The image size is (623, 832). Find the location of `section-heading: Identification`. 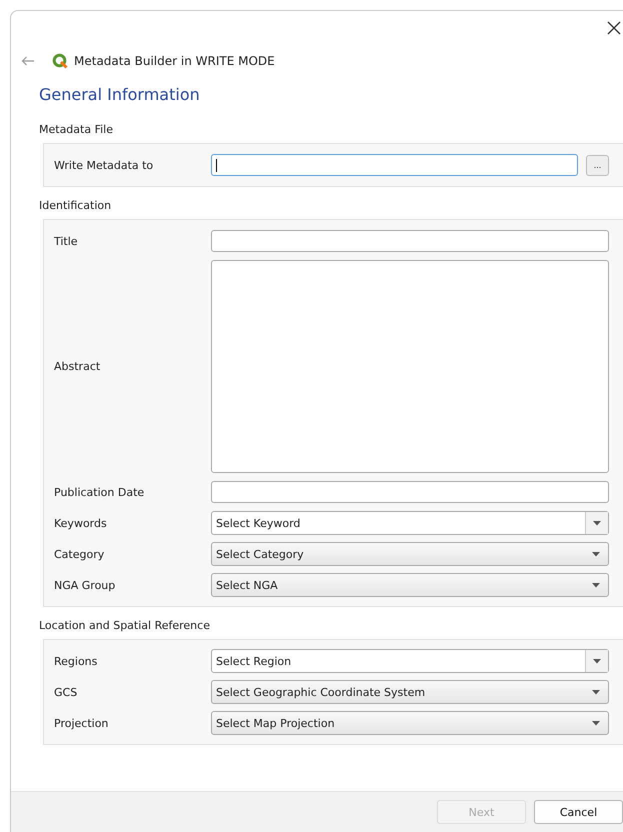

section-heading: Identification is located at coordinates (75, 206).